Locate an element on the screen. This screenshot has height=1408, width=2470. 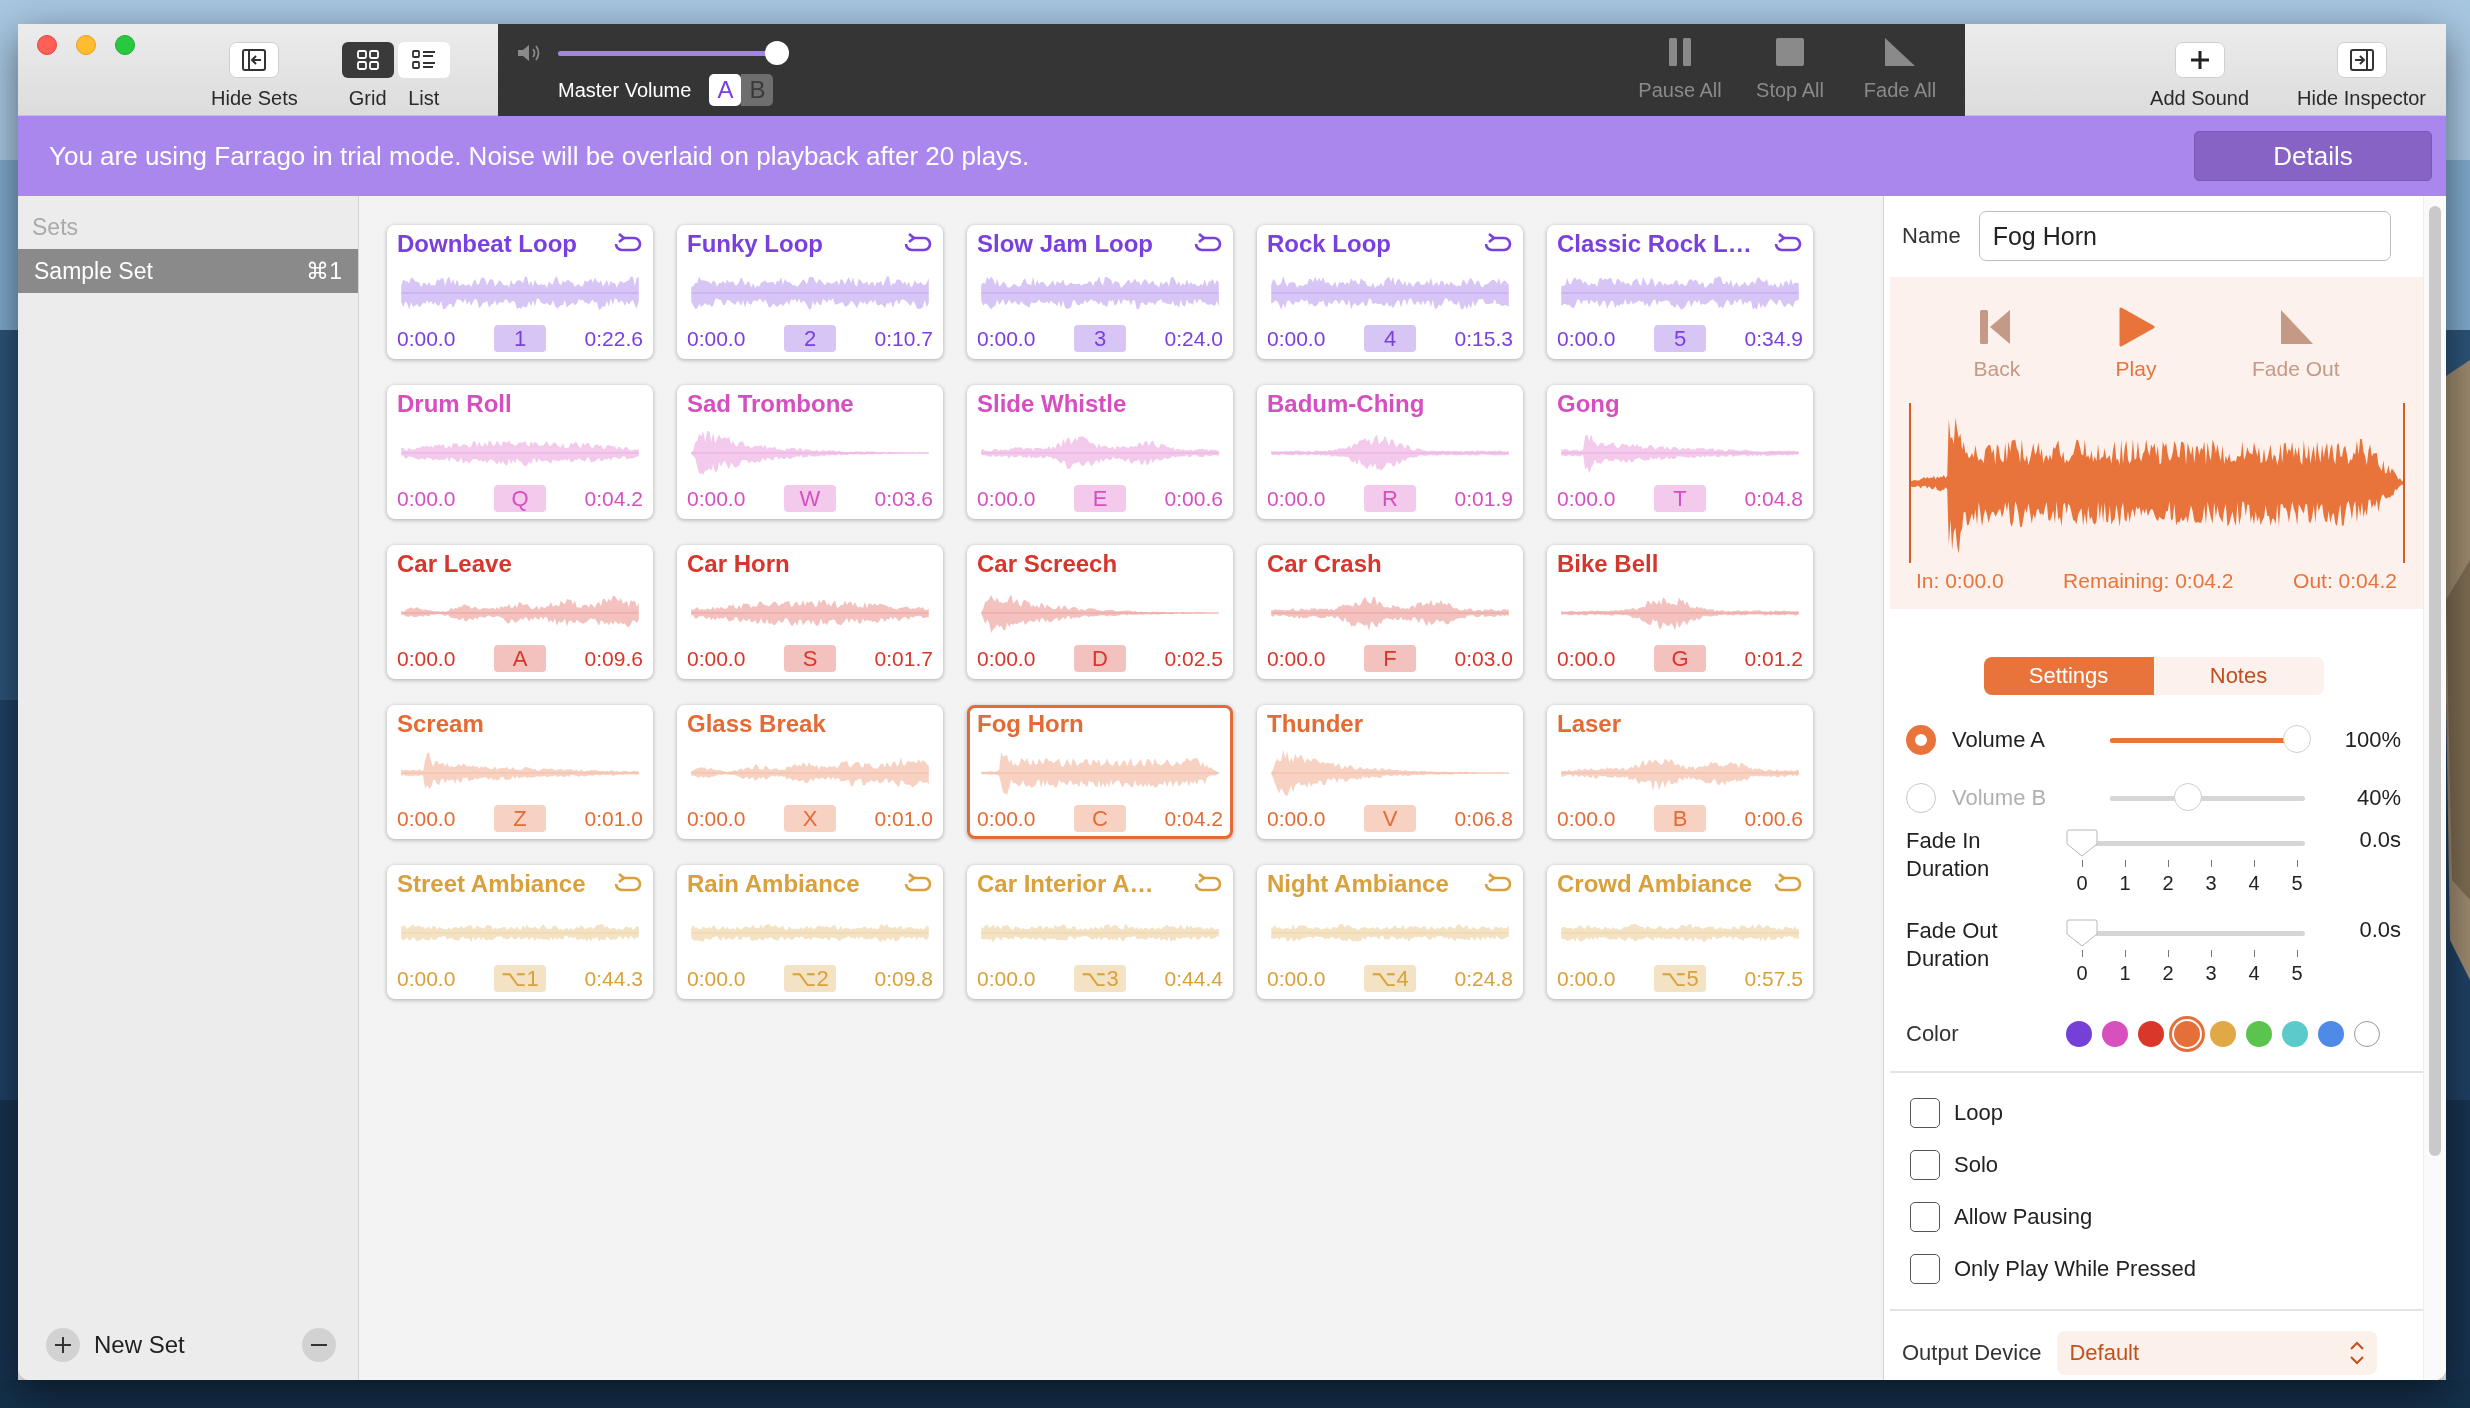
sound-tile: Classic Rock L… 0:00.0 5 0:34.9 is located at coordinates (1680, 292).